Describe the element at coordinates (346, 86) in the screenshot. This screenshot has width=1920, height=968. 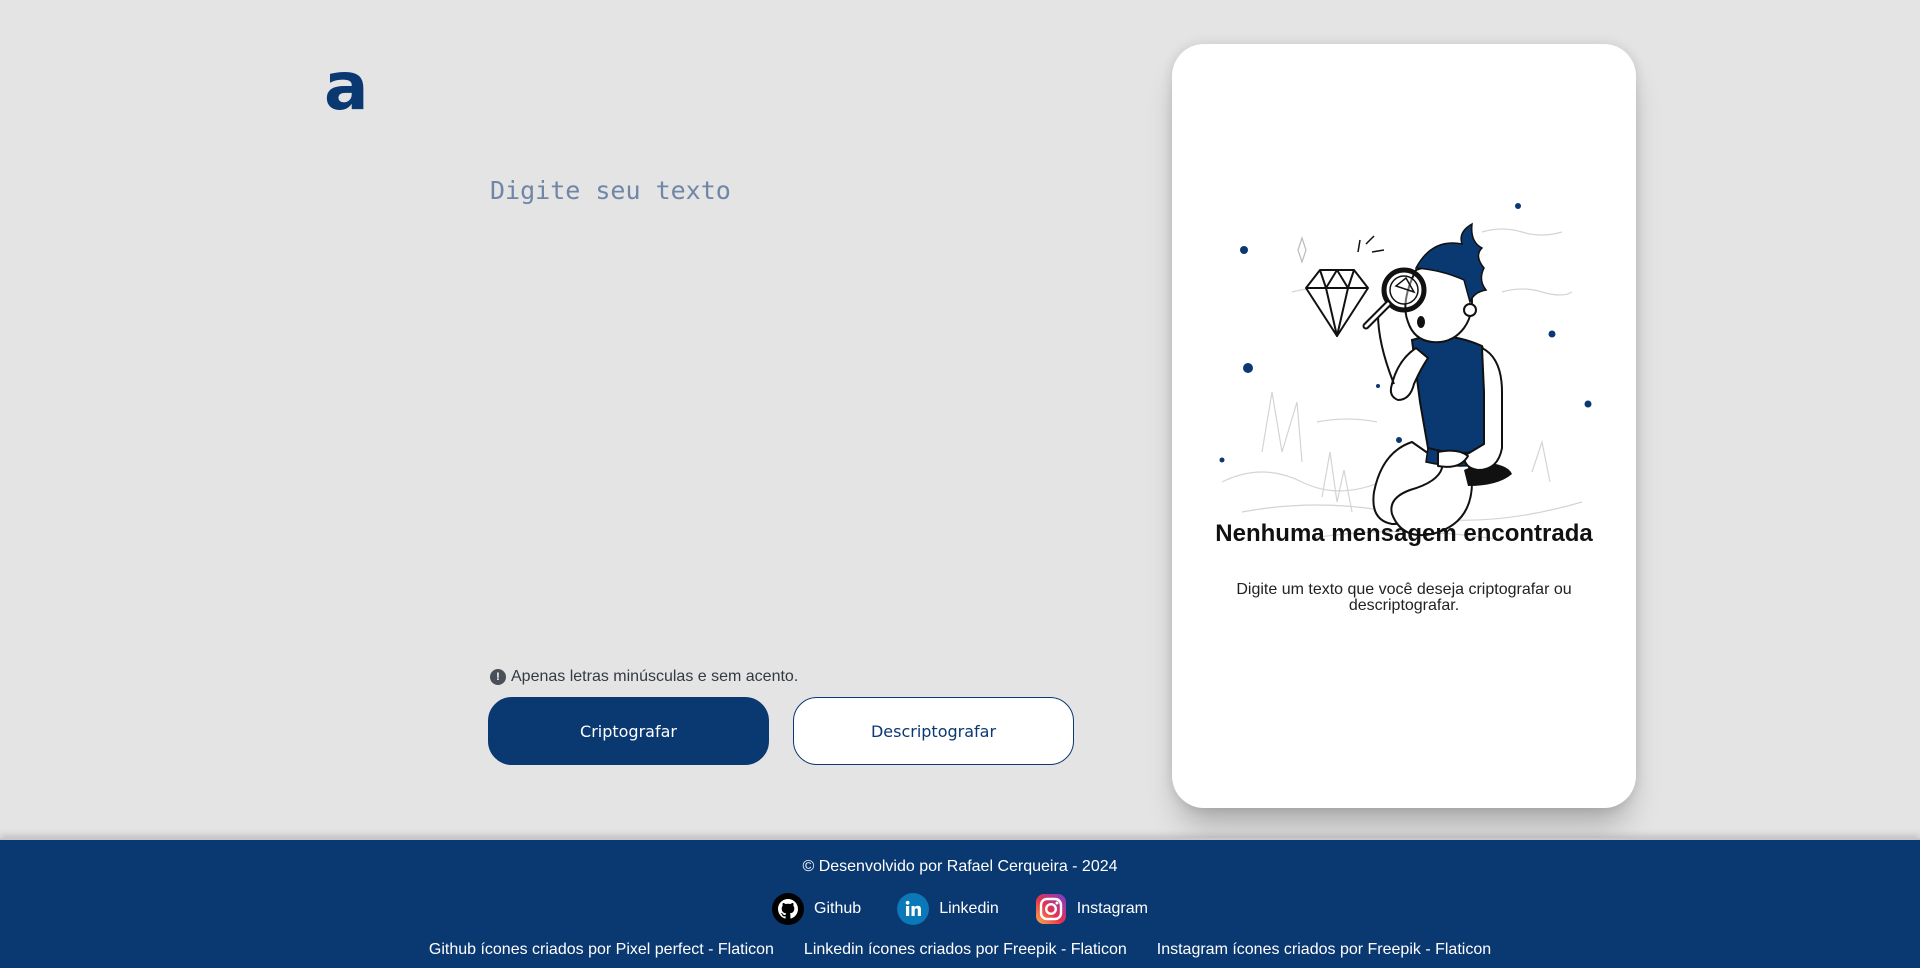
I see `app-logo: a` at that location.